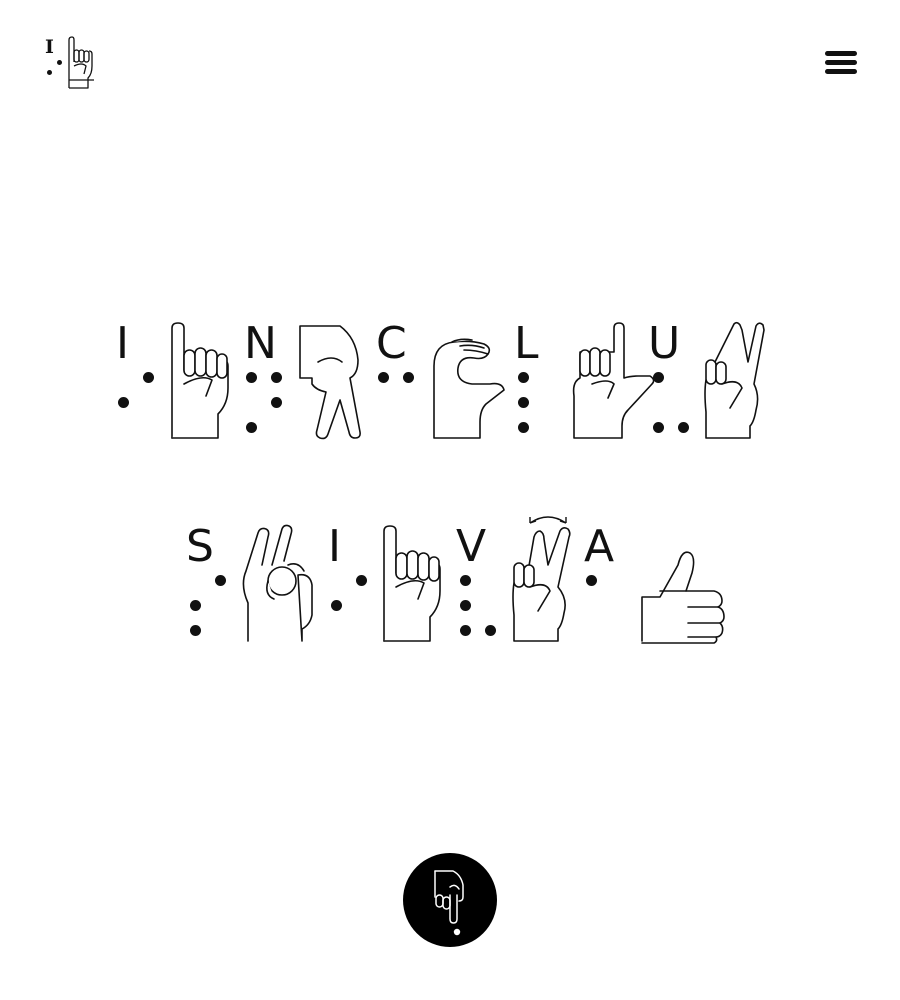 The image size is (900, 1000). What do you see at coordinates (468, 383) in the screenshot?
I see `sign-hand-c-icon` at bounding box center [468, 383].